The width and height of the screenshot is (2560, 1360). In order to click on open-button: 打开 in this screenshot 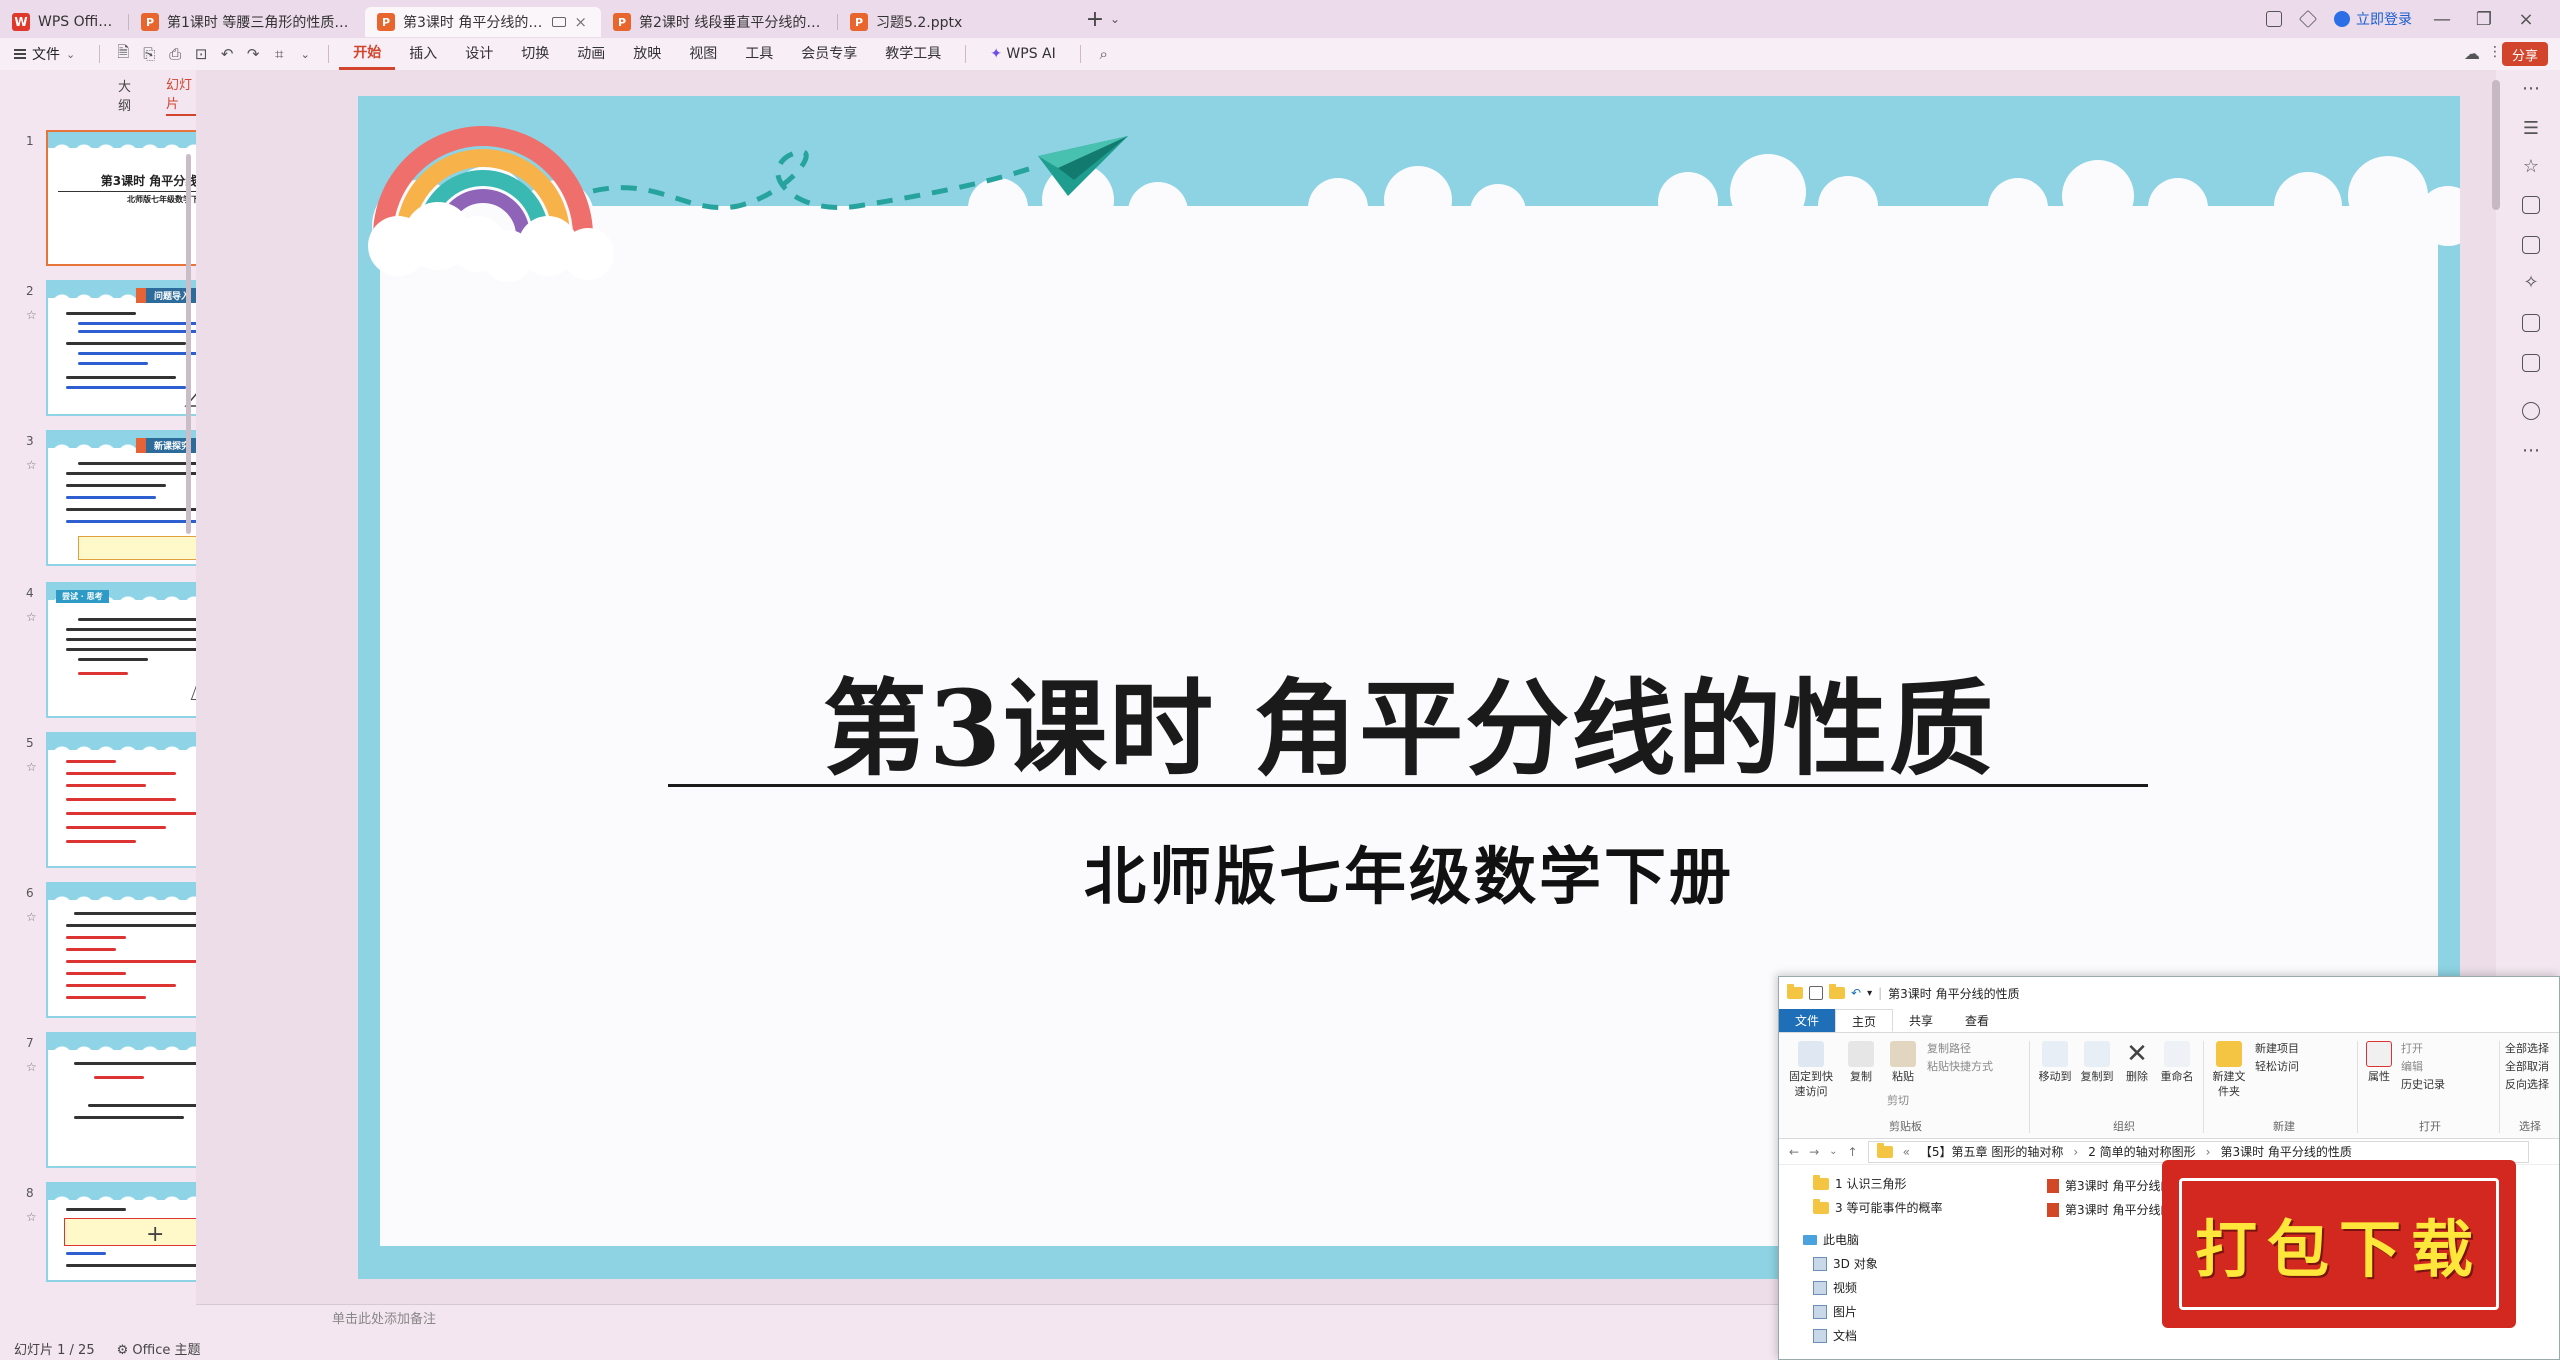, I will do `click(2412, 1048)`.